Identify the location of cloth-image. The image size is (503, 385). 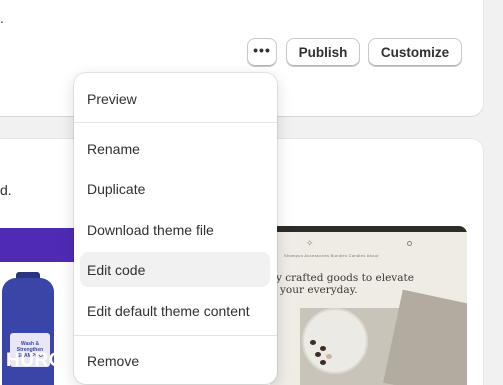
(425, 337).